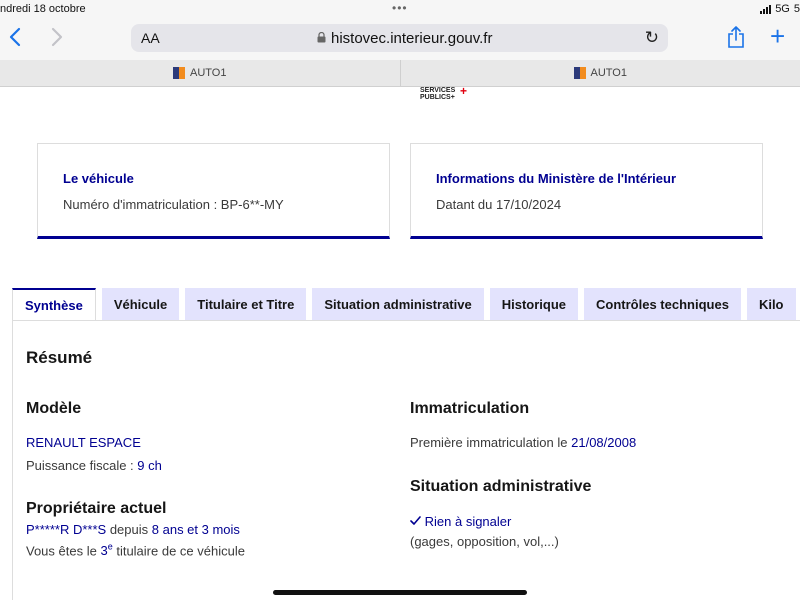 This screenshot has width=800, height=600. What do you see at coordinates (411, 38) in the screenshot?
I see `url-text: histovec.interieur.gouv.fr` at bounding box center [411, 38].